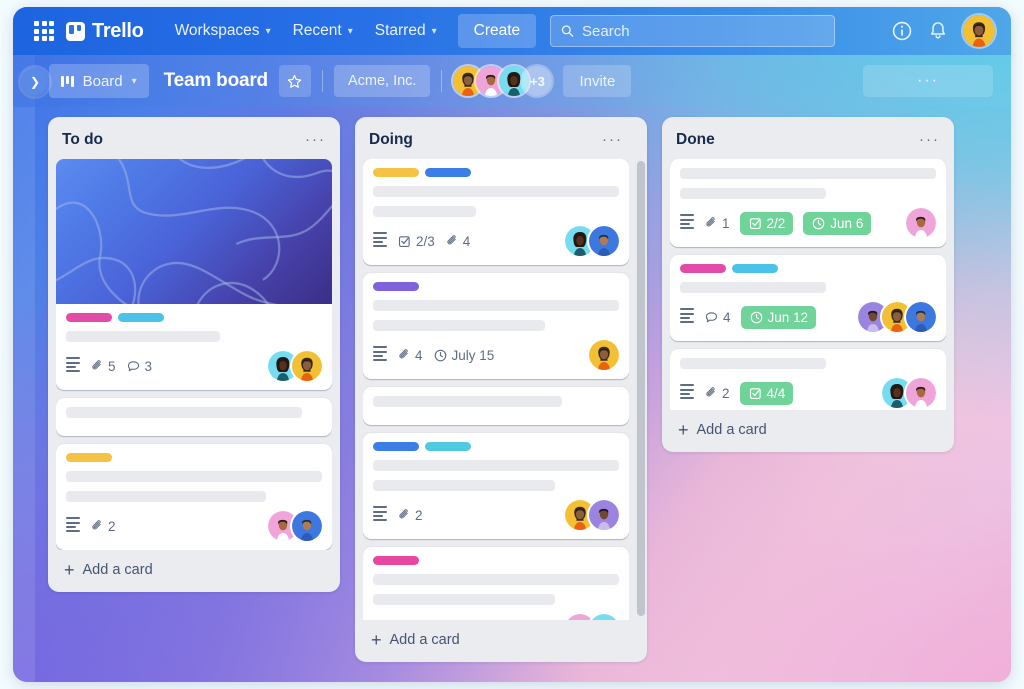 The width and height of the screenshot is (1024, 689). What do you see at coordinates (194, 274) in the screenshot?
I see `card: 53` at bounding box center [194, 274].